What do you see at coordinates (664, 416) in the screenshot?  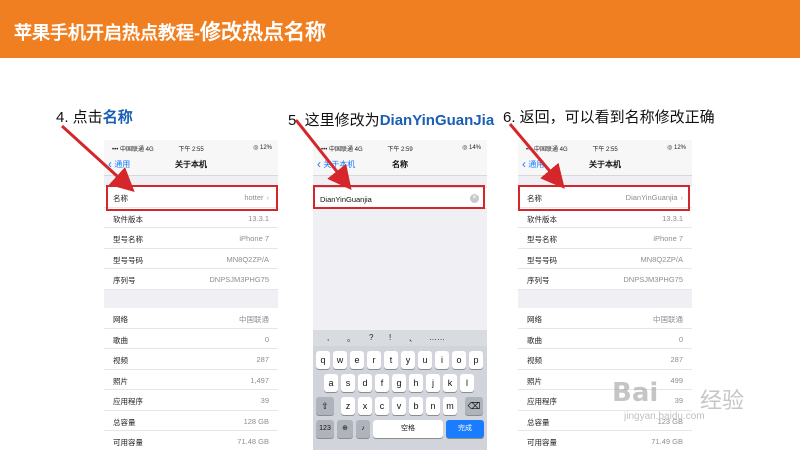 I see `watermark-url: jingyan.baidu.com` at bounding box center [664, 416].